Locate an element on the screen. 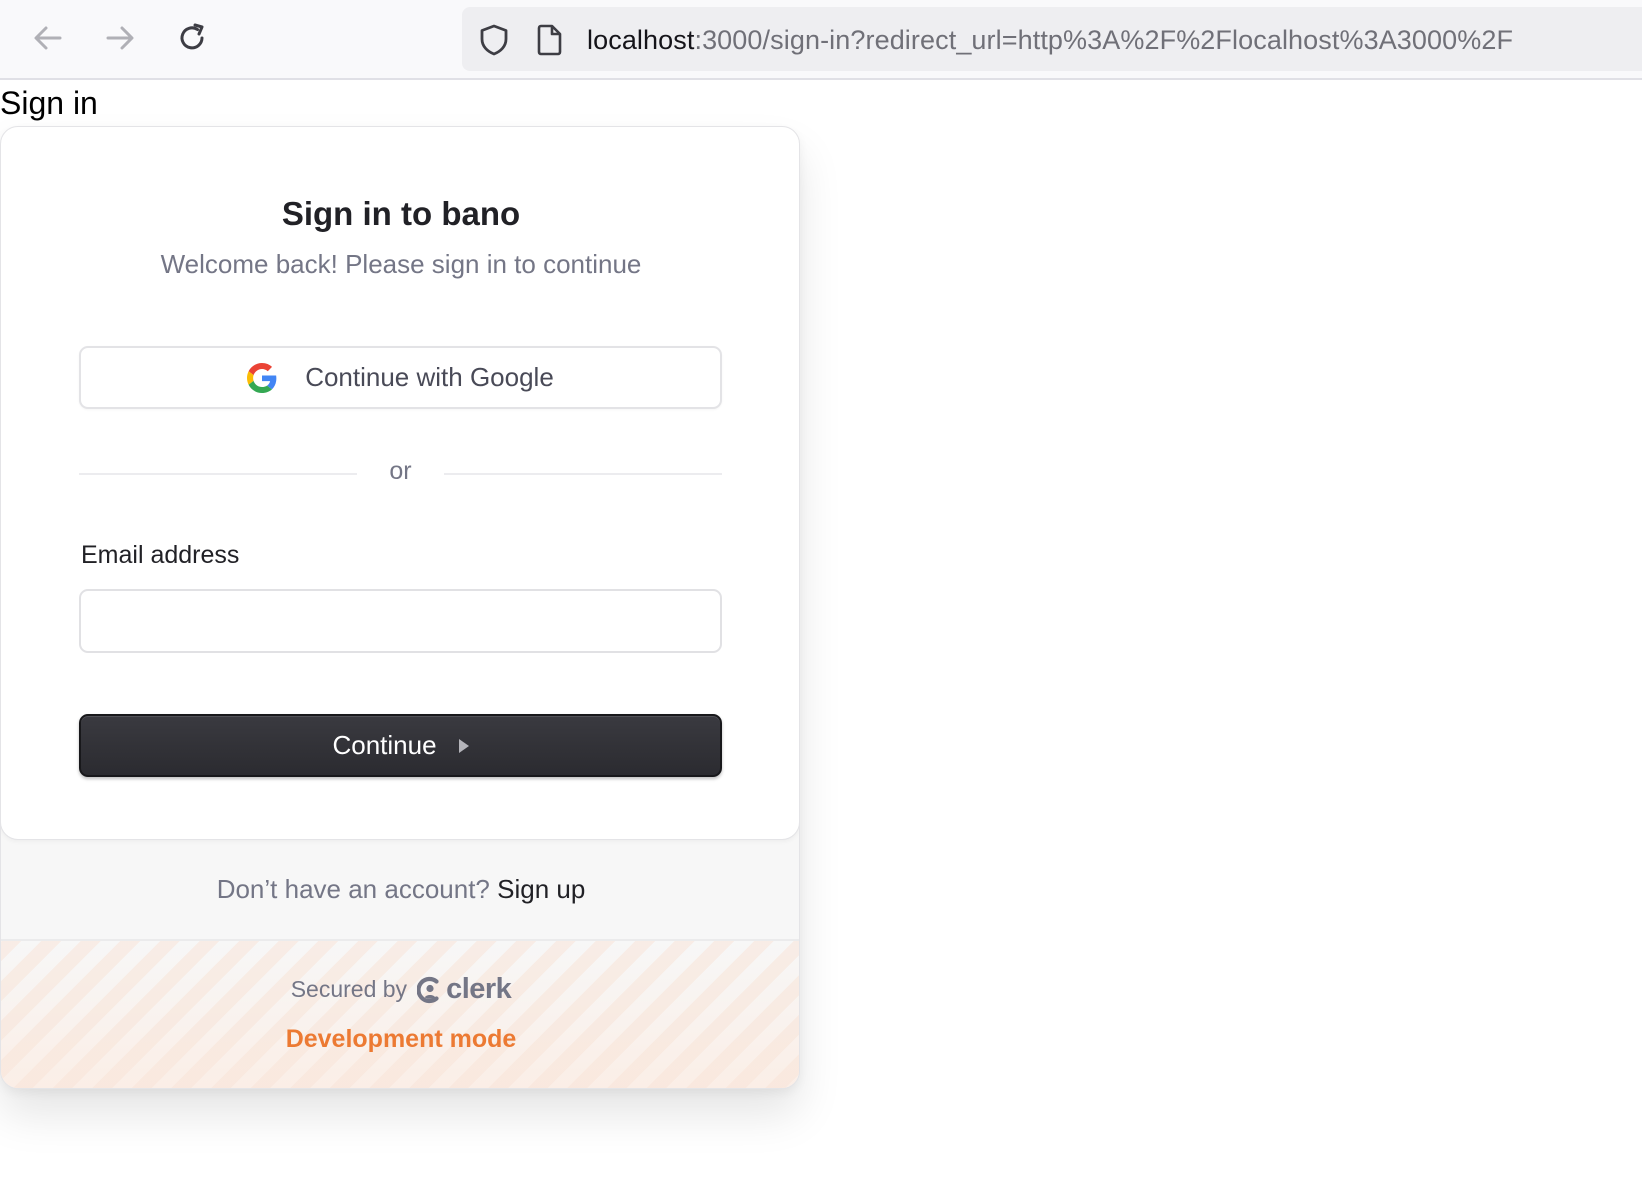 The height and width of the screenshot is (1200, 1642). sign-up-link: Sign up is located at coordinates (541, 889).